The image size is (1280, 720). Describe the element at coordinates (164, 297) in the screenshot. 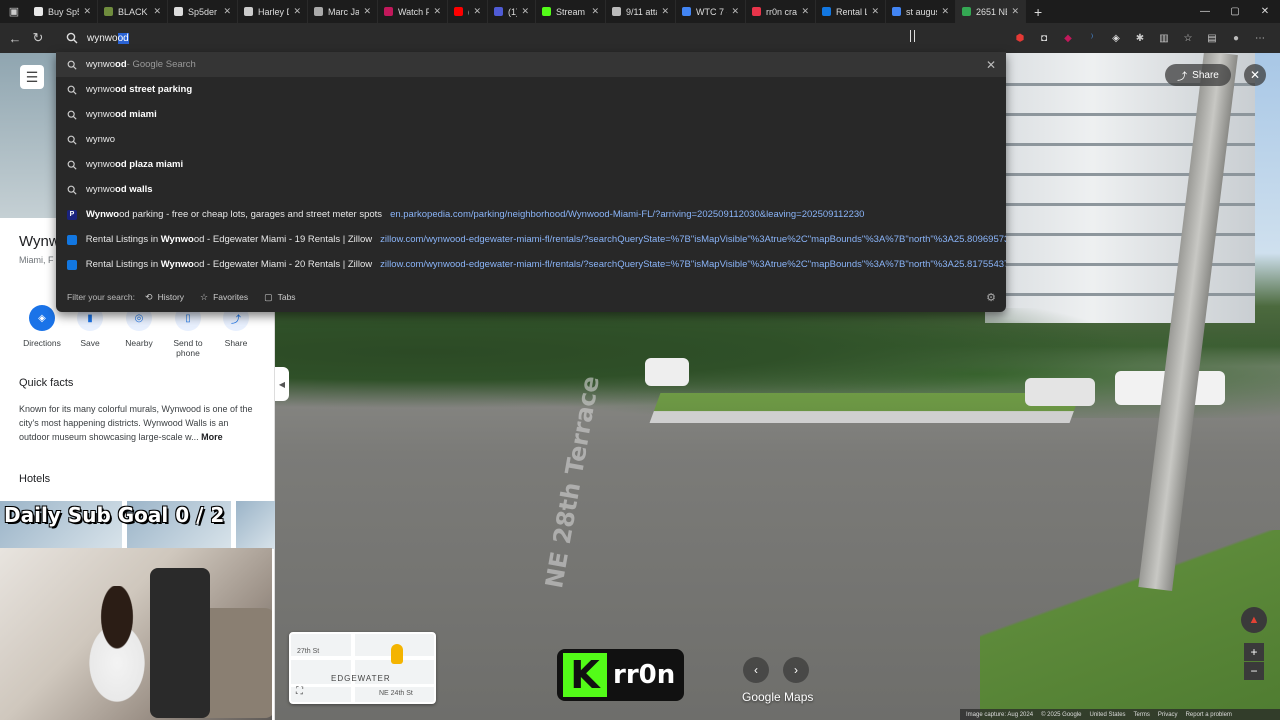

I see `filter-history-button: ⟲ History` at that location.